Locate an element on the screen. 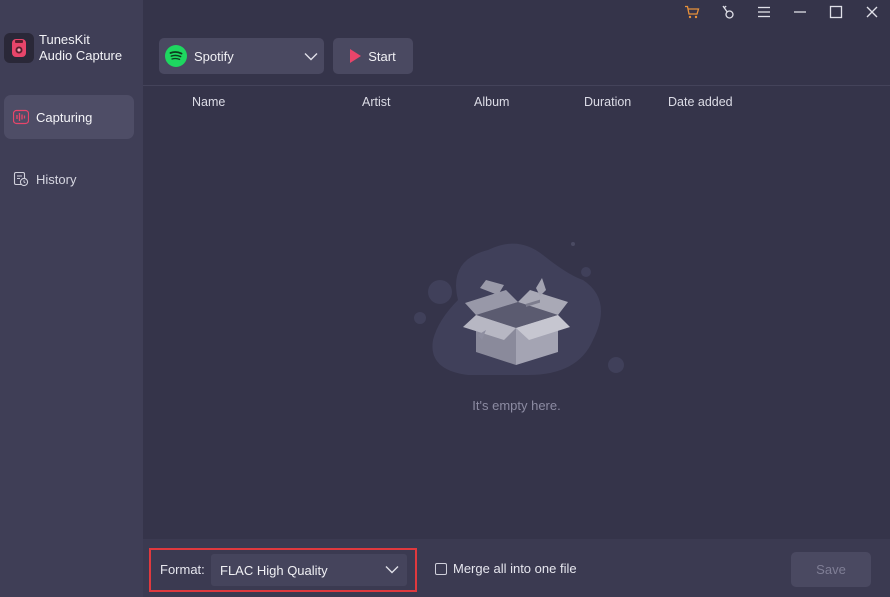  column-header-artist: Artist is located at coordinates (376, 102).